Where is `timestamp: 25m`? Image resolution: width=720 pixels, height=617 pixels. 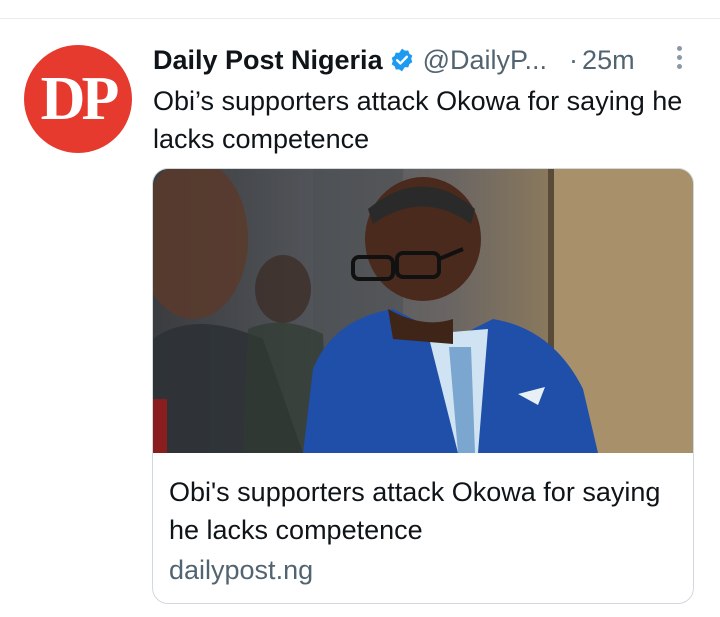 timestamp: 25m is located at coordinates (608, 60).